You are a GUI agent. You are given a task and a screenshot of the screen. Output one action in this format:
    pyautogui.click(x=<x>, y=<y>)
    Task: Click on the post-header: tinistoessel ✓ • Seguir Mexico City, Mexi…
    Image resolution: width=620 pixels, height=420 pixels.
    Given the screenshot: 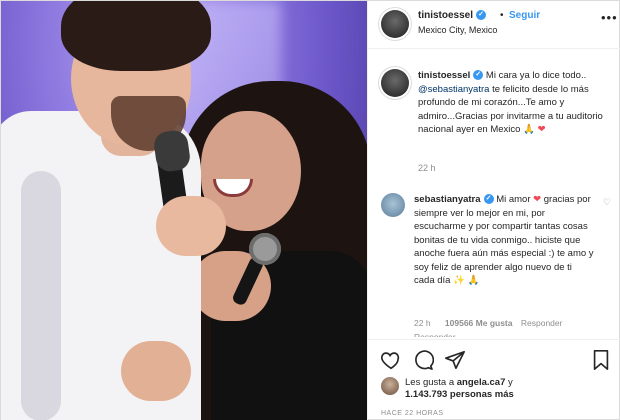 What is the action you would take?
    pyautogui.click(x=494, y=25)
    